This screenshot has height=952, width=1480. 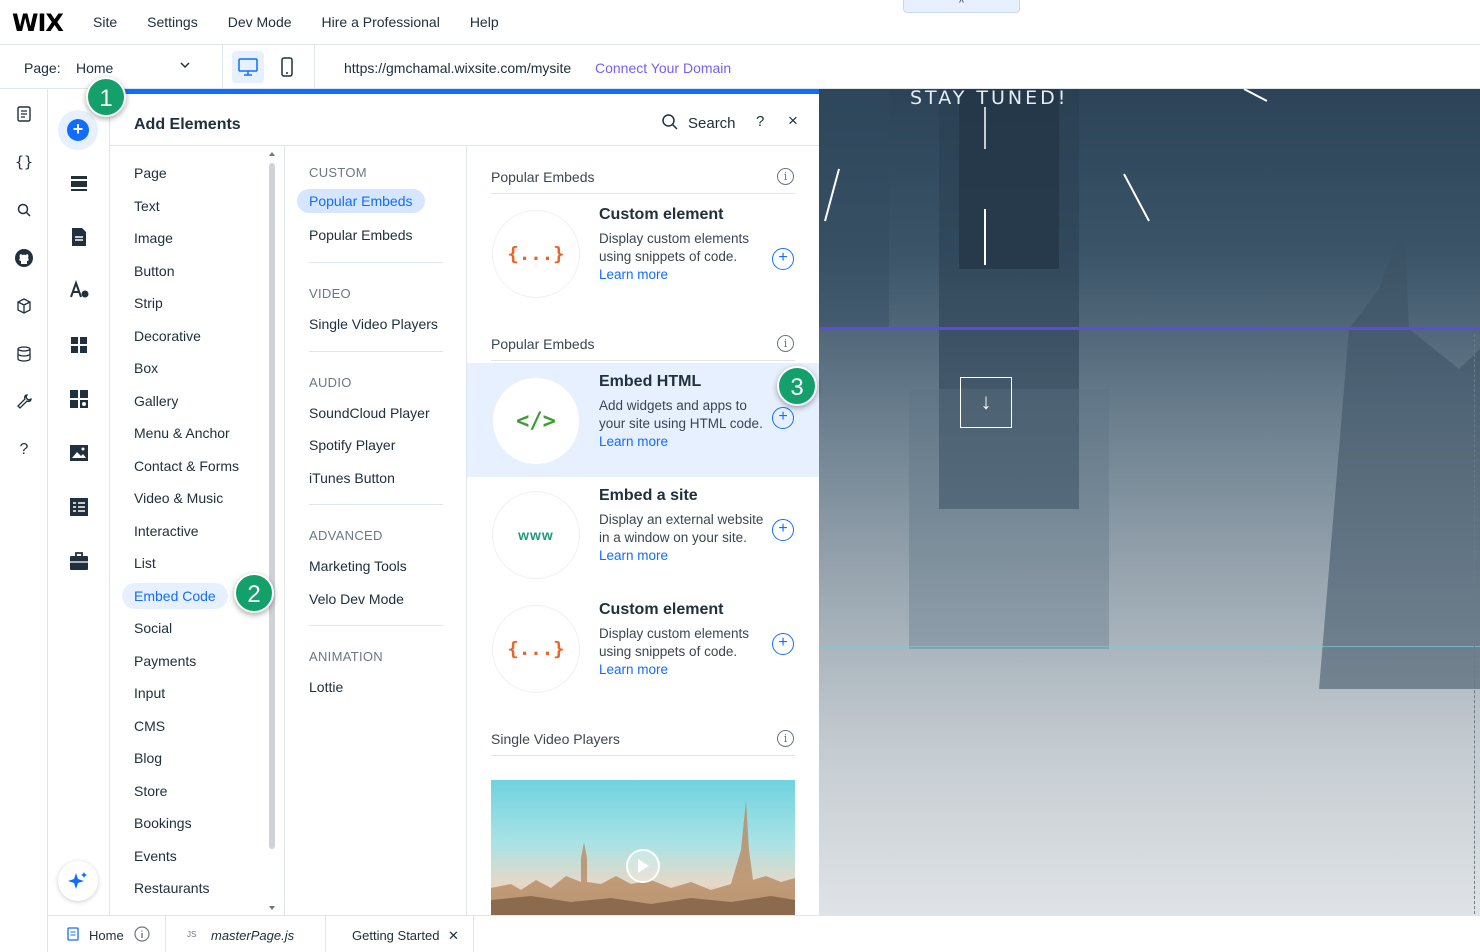 I want to click on category-embed-code: Embed Code, so click(x=175, y=596).